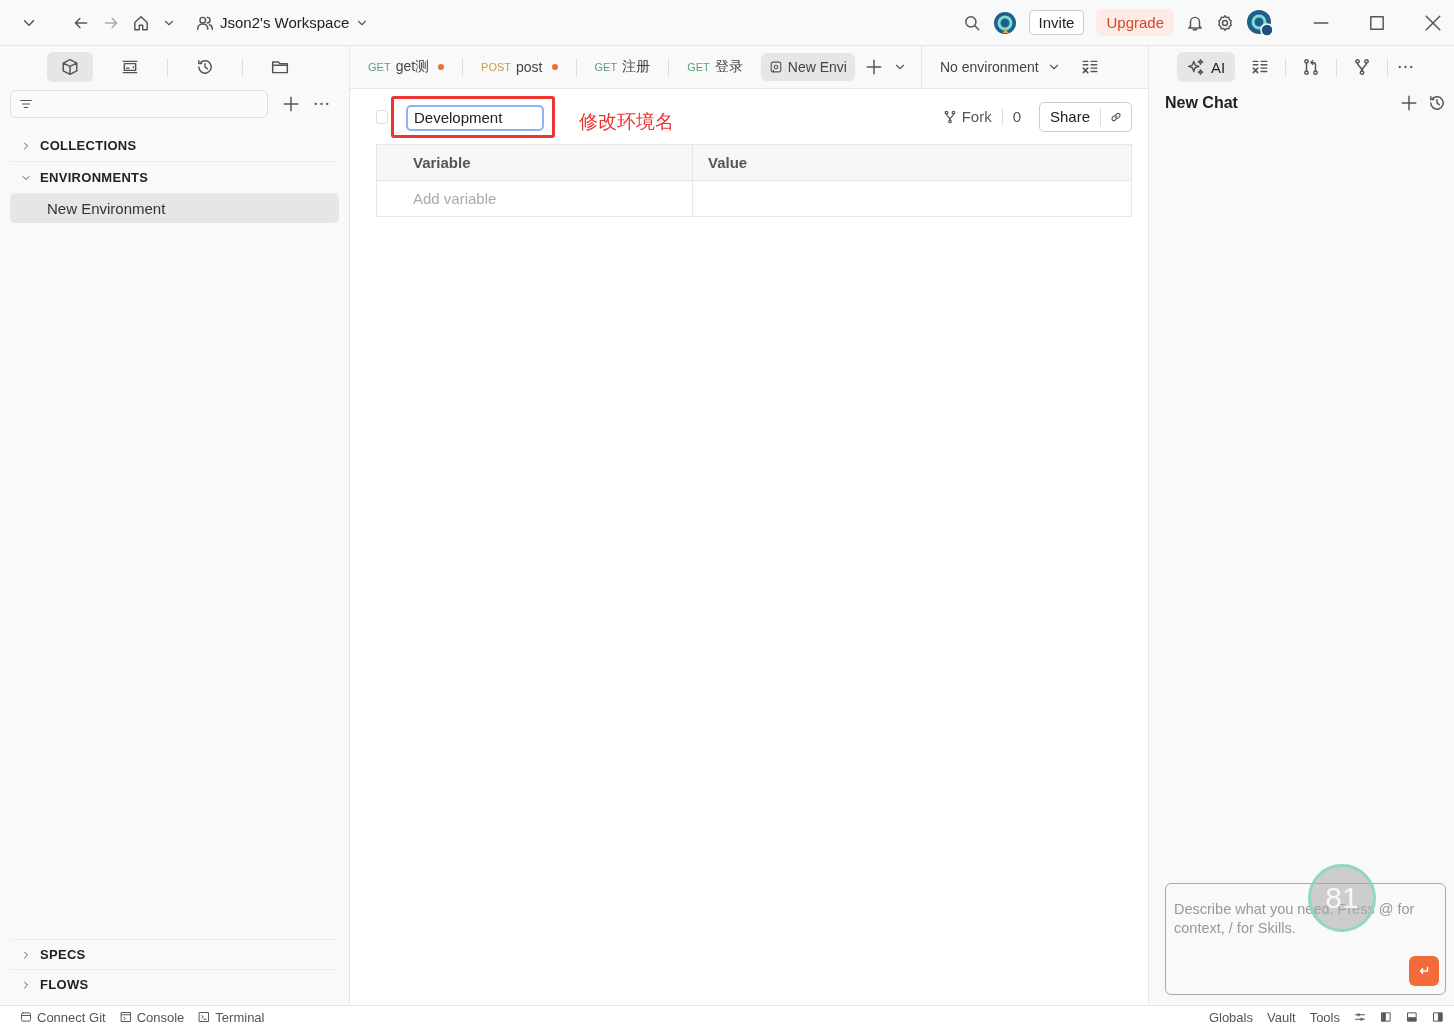 The image size is (1454, 1028). Describe the element at coordinates (519, 67) in the screenshot. I see `request-tab: POST post` at that location.